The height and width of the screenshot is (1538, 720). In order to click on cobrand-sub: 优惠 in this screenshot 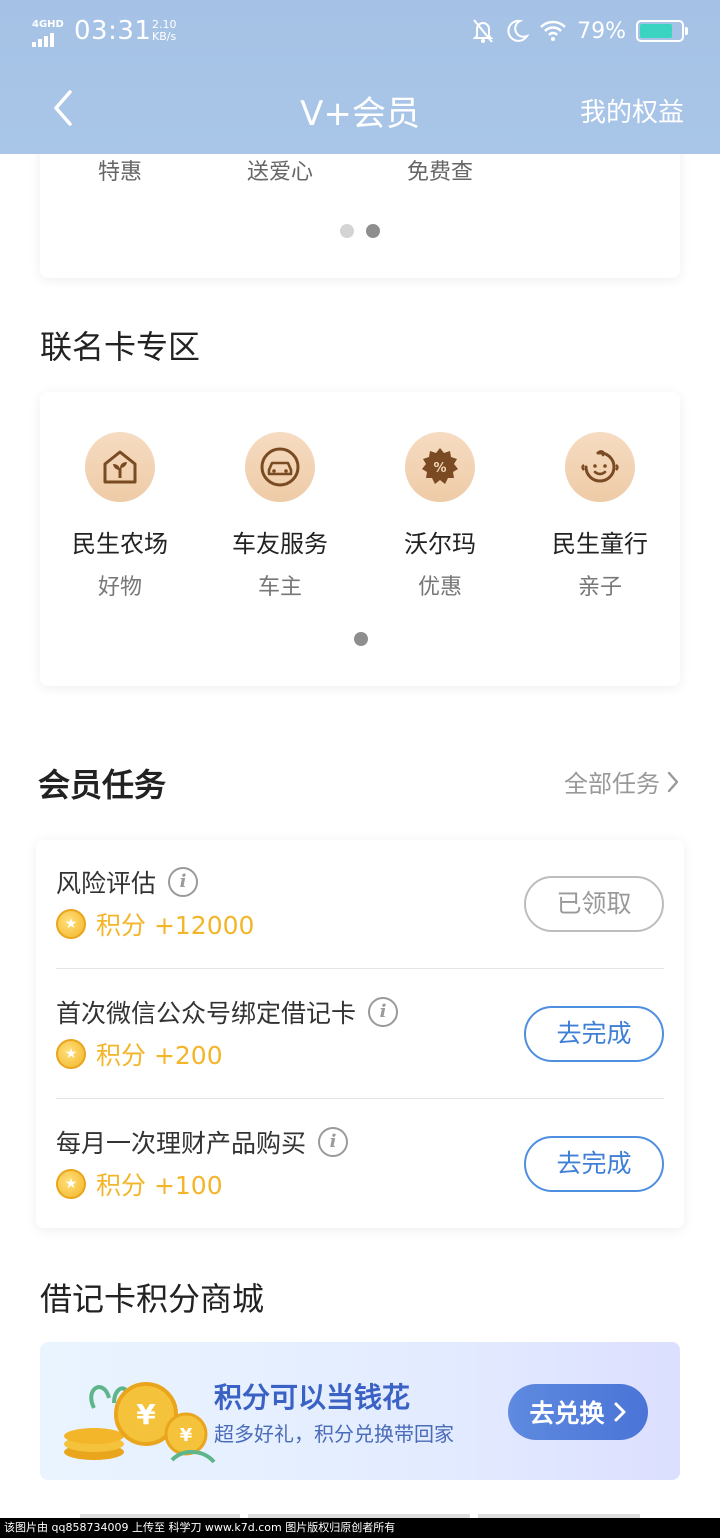, I will do `click(439, 587)`.